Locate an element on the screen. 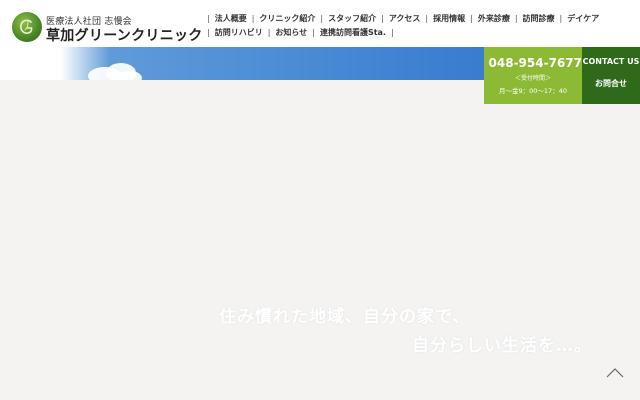 This screenshot has height=400, width=640. phone-contact-box: 048-954-7677 ＜受付時間＞ 月～金9：00～17：40 is located at coordinates (533, 75).